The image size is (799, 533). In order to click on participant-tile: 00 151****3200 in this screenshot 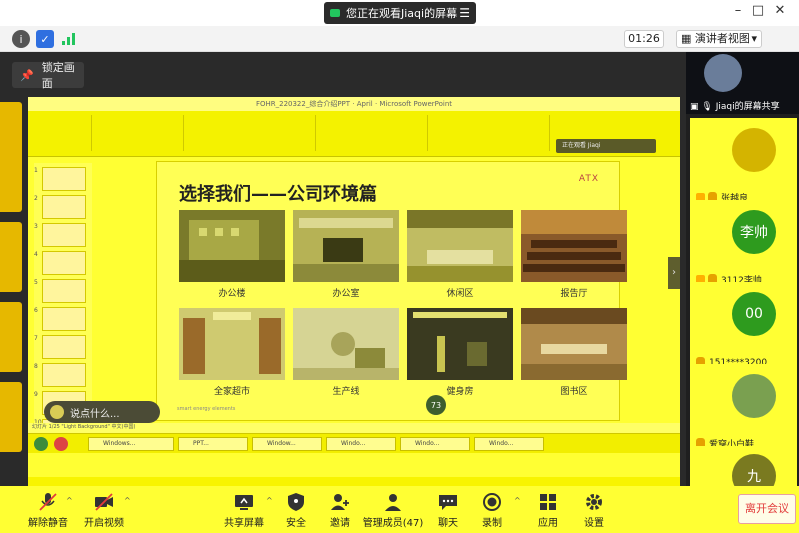, I will do `click(743, 328)`.